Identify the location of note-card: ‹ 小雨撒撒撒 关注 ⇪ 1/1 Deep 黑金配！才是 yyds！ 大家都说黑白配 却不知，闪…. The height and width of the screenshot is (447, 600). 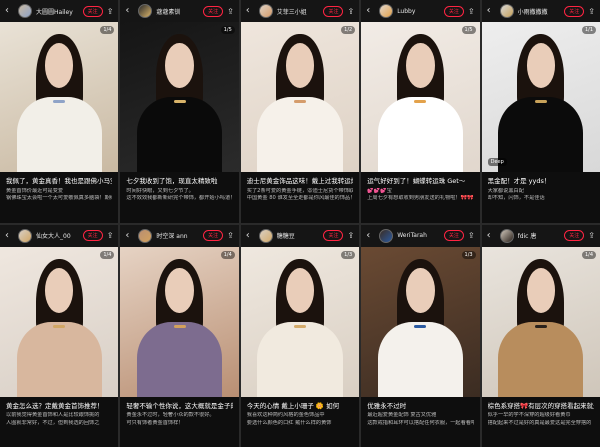
(540, 111).